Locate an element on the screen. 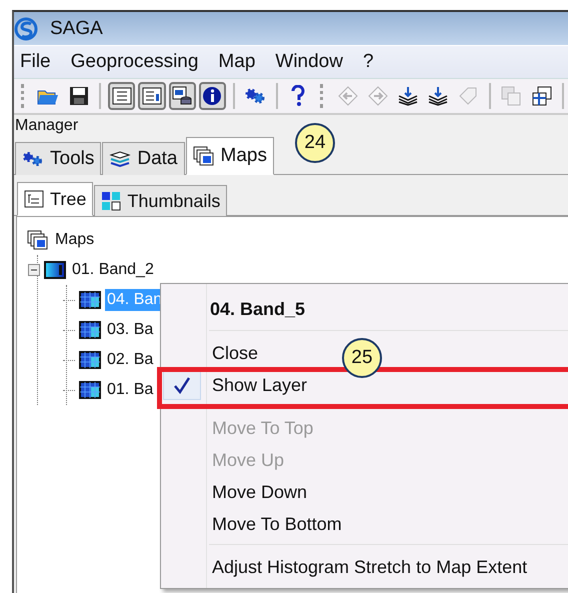 This screenshot has width=568, height=593. map-icon is located at coordinates (55, 270).